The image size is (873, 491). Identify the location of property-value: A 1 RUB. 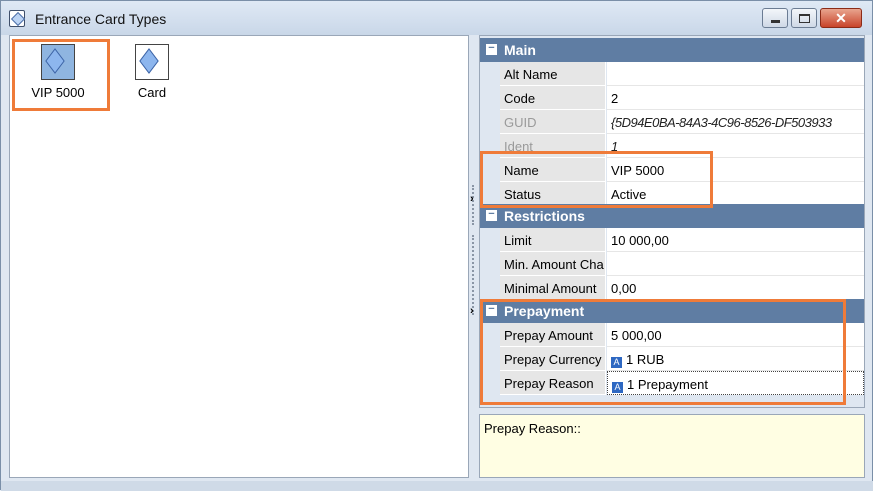
(735, 359).